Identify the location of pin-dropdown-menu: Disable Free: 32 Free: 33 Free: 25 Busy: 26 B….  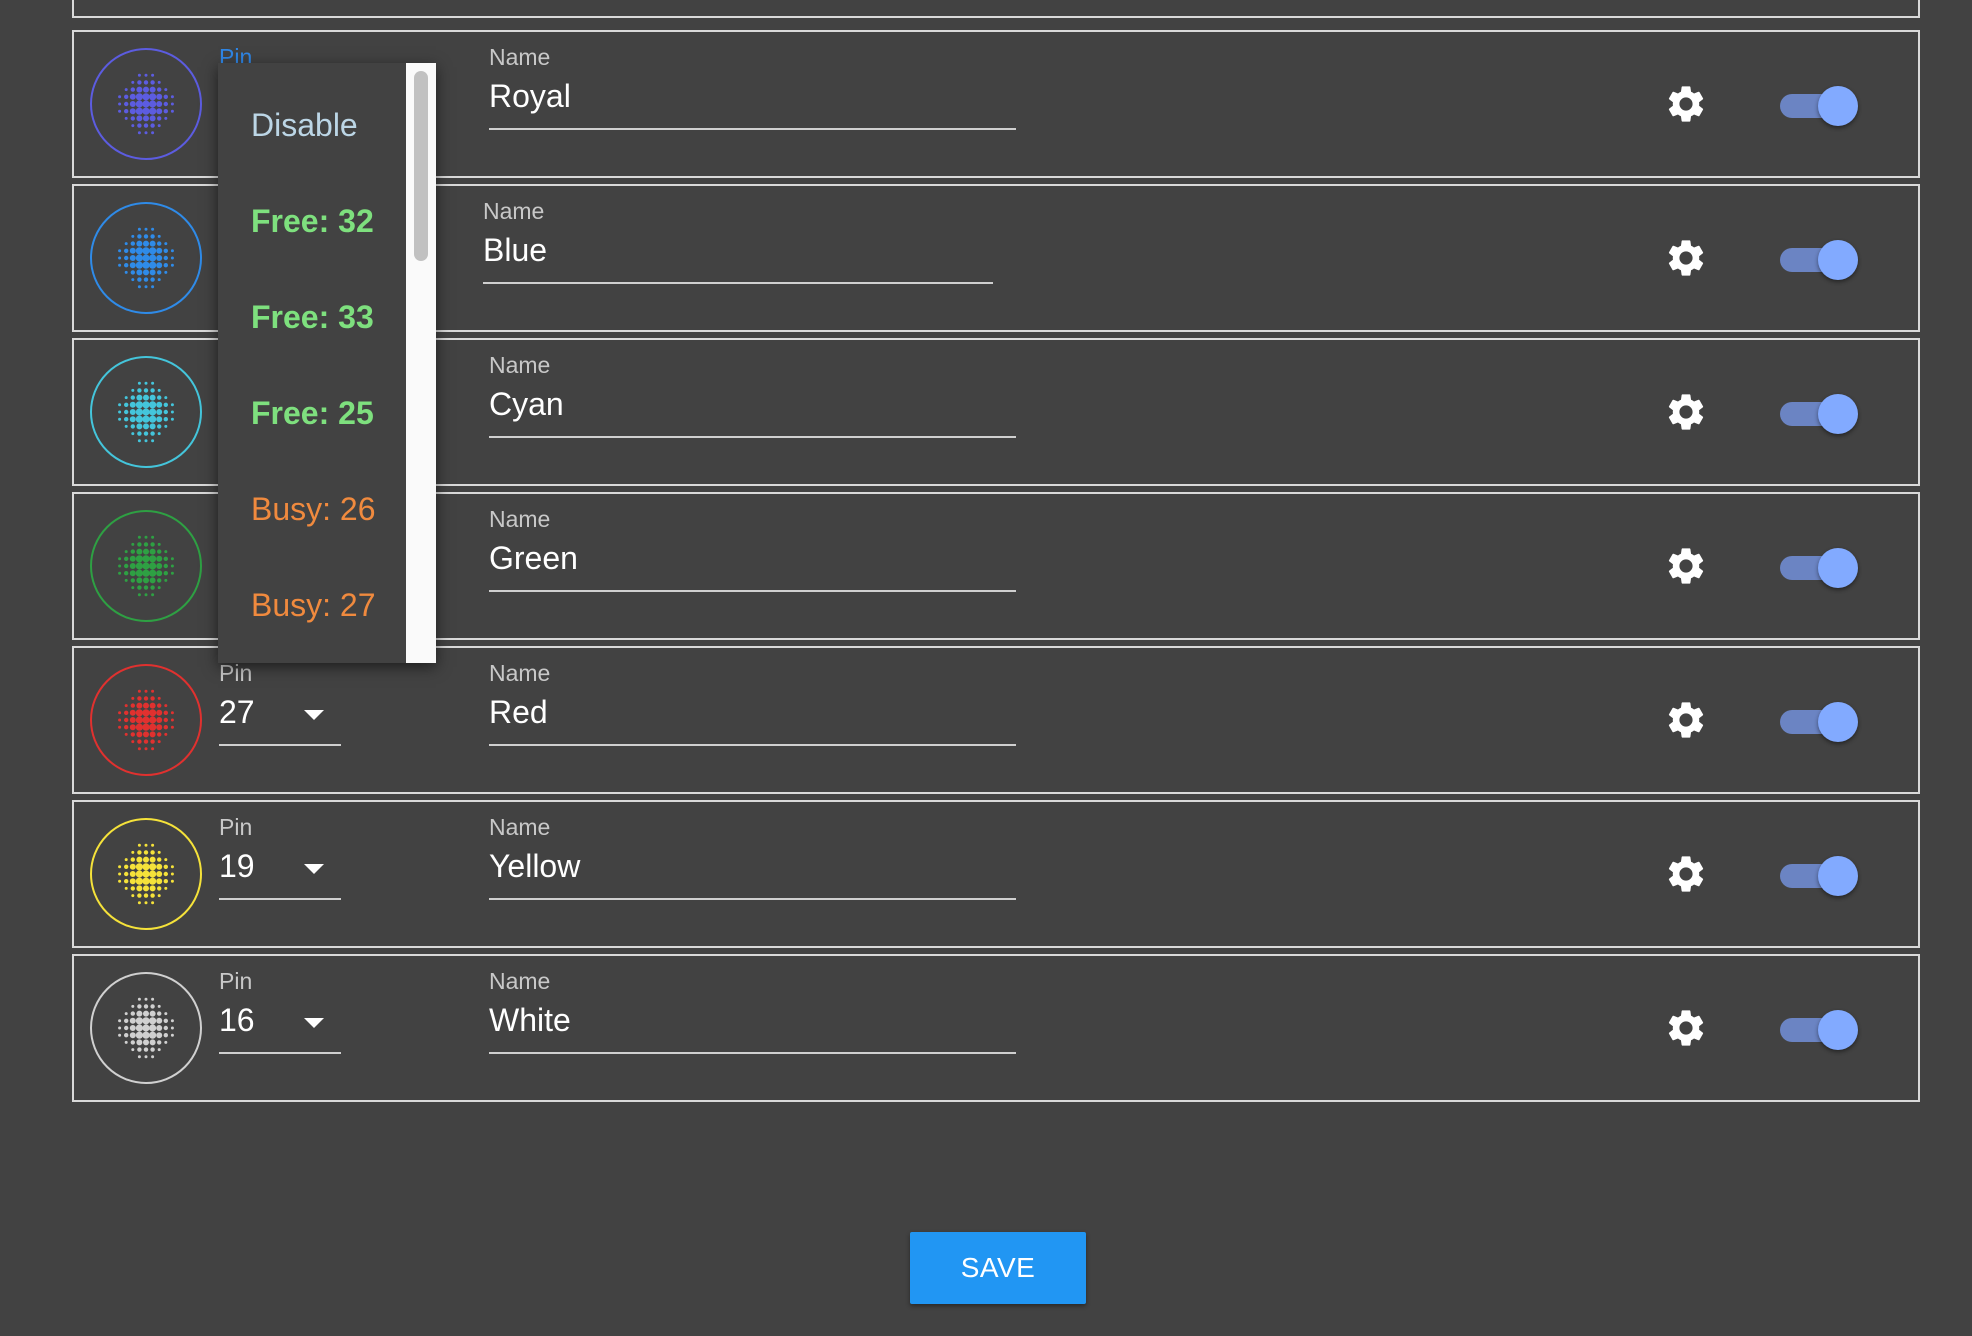
(327, 363).